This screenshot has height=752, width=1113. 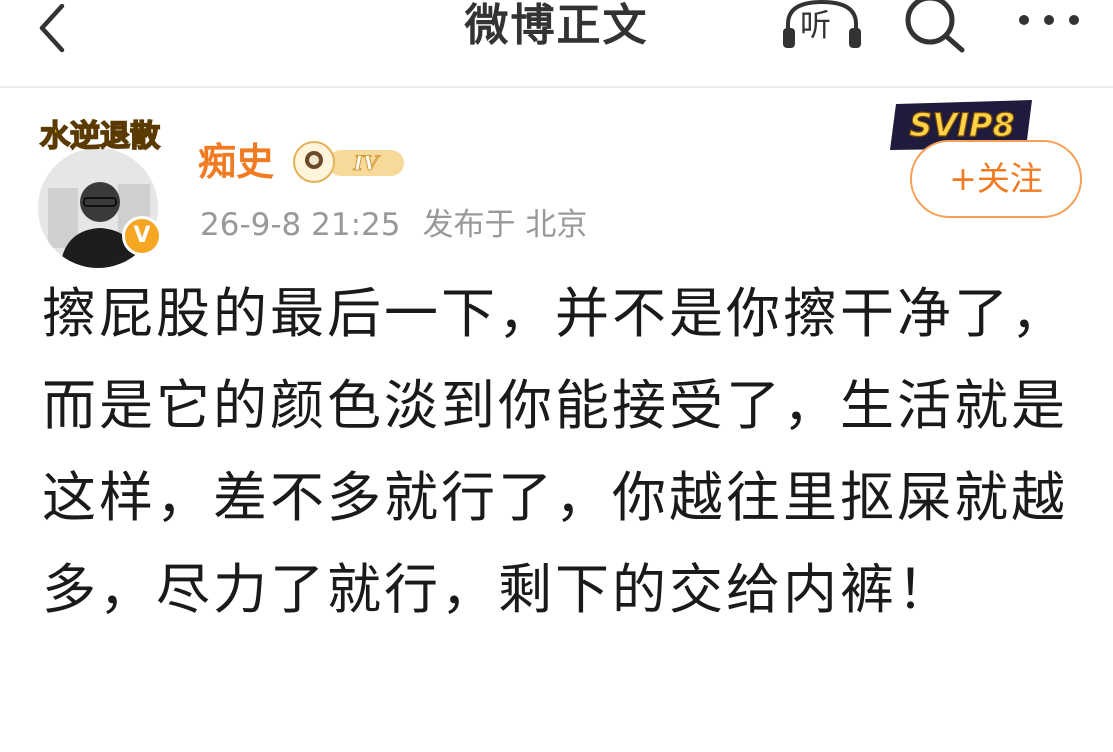 I want to click on post-meta: 26-9-8 21:25 发布于 北京, so click(x=393, y=225).